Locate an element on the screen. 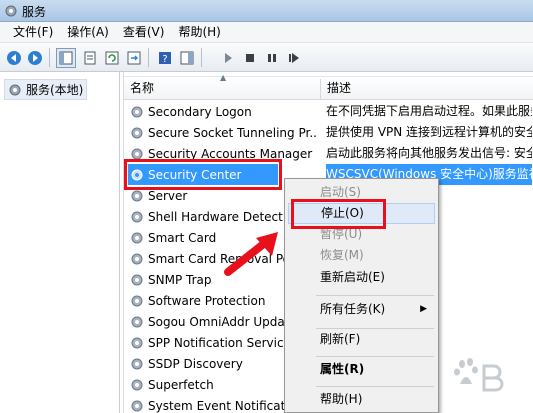 This screenshot has height=413, width=533. forward-icon is located at coordinates (35, 58).